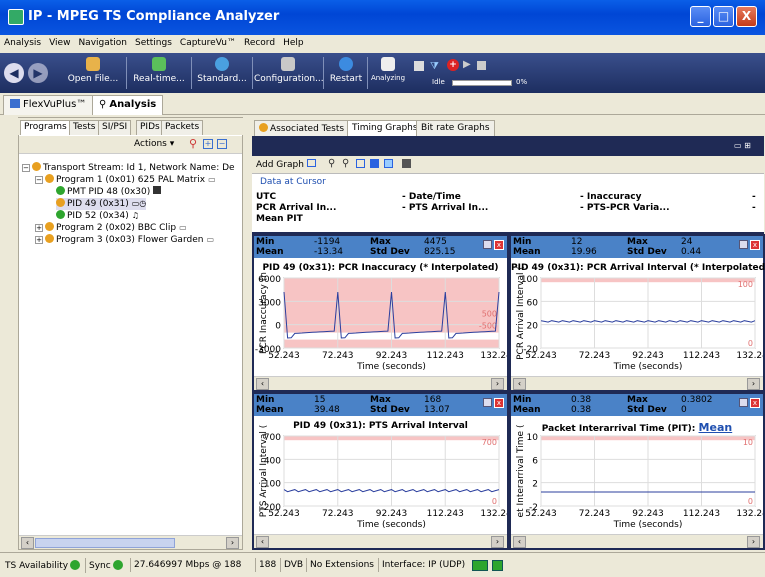 The image size is (765, 577). Describe the element at coordinates (385, 128) in the screenshot. I see `tab-timing-graphs: Timing Graphs` at that location.